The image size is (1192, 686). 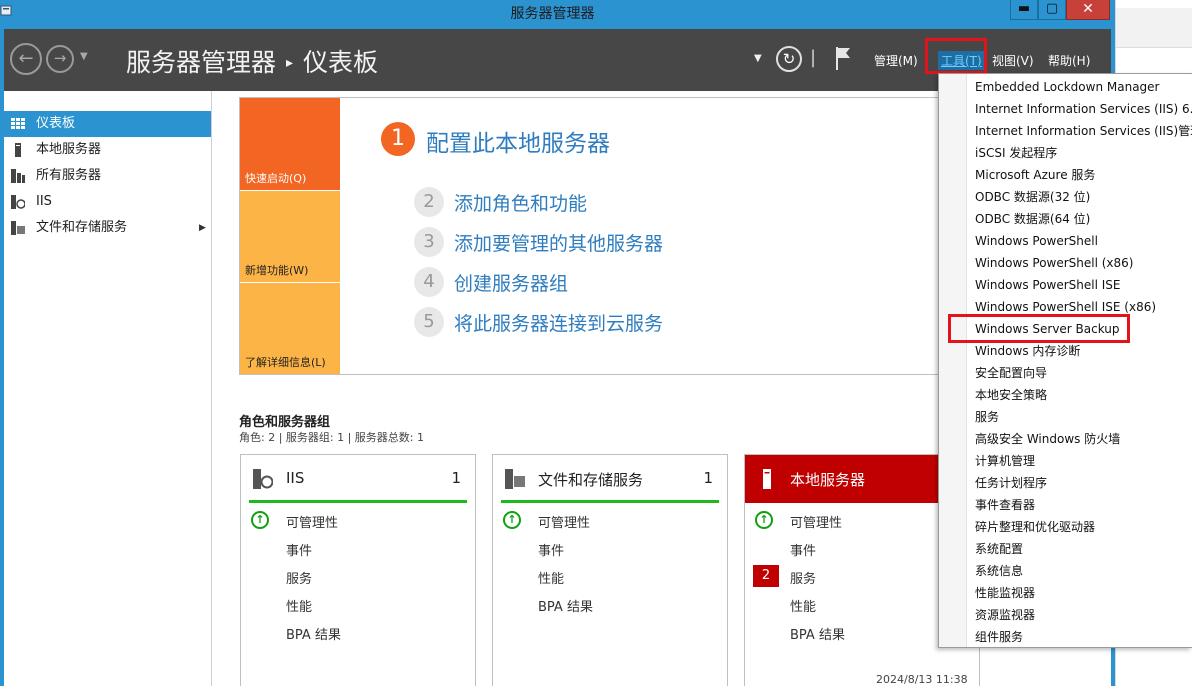 What do you see at coordinates (789, 59) in the screenshot?
I see `refresh-icon: ↻` at bounding box center [789, 59].